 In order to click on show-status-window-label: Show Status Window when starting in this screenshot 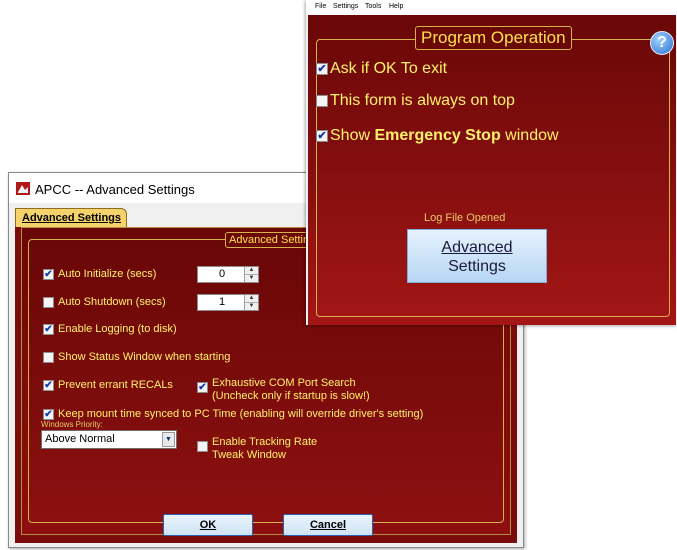, I will do `click(144, 357)`.